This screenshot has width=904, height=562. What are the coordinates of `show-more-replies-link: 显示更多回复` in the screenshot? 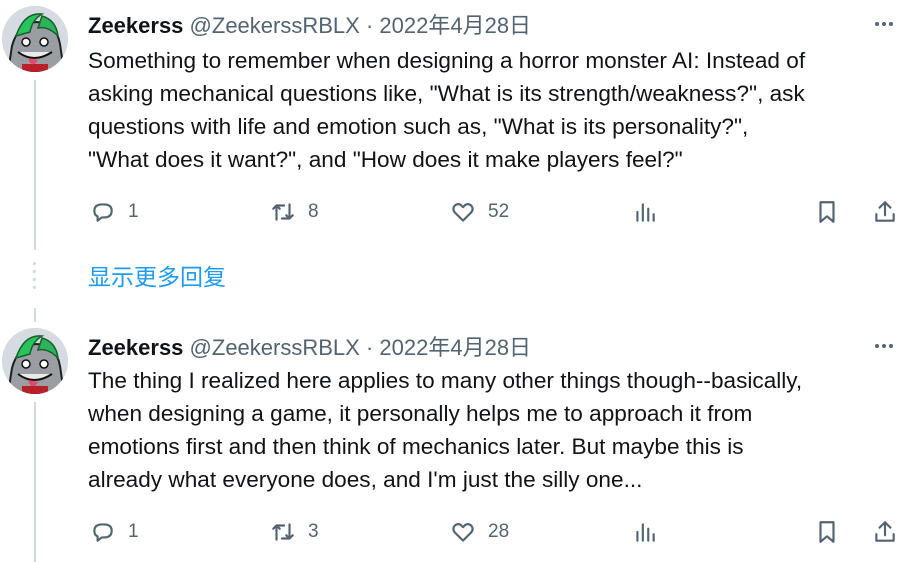 It's located at (157, 275).